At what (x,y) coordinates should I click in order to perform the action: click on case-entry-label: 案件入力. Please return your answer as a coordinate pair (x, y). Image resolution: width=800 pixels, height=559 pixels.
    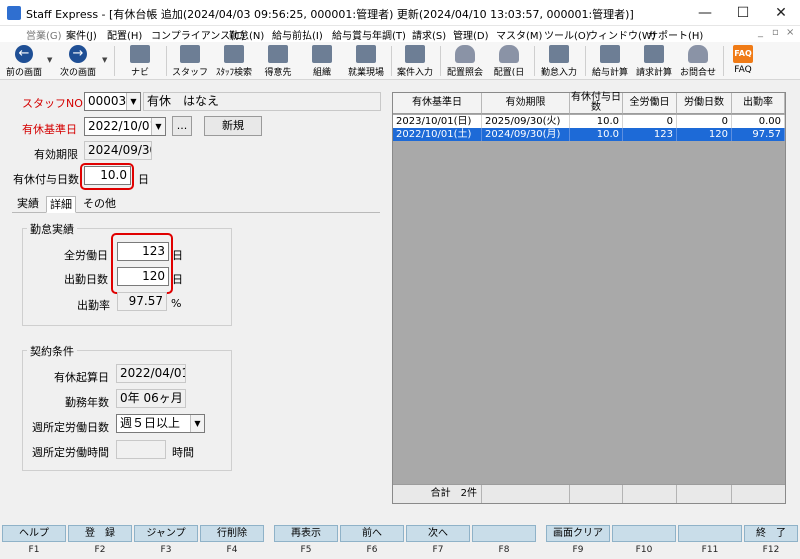
    Looking at the image, I should click on (414, 73).